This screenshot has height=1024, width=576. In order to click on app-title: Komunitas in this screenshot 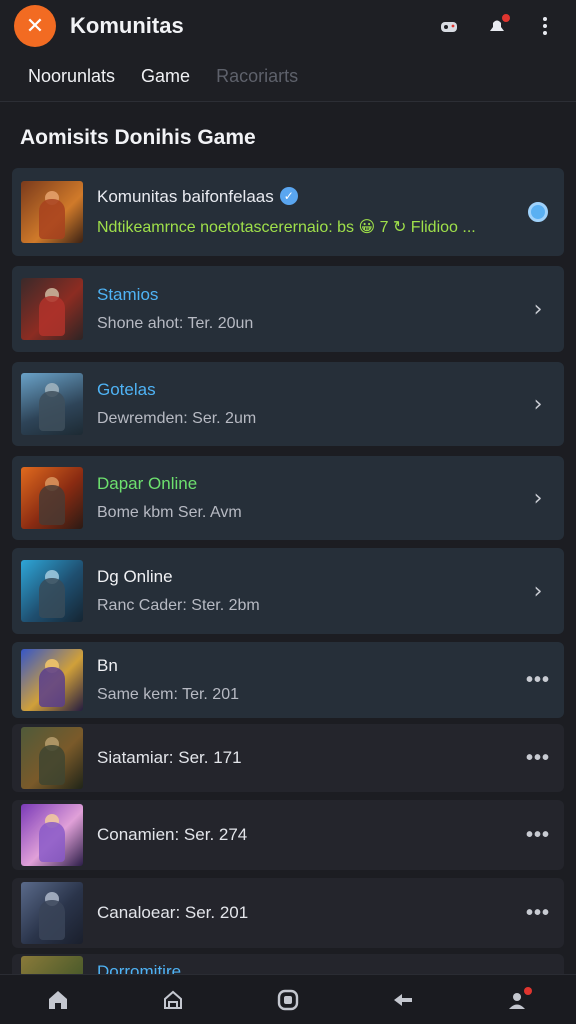, I will do `click(127, 25)`.